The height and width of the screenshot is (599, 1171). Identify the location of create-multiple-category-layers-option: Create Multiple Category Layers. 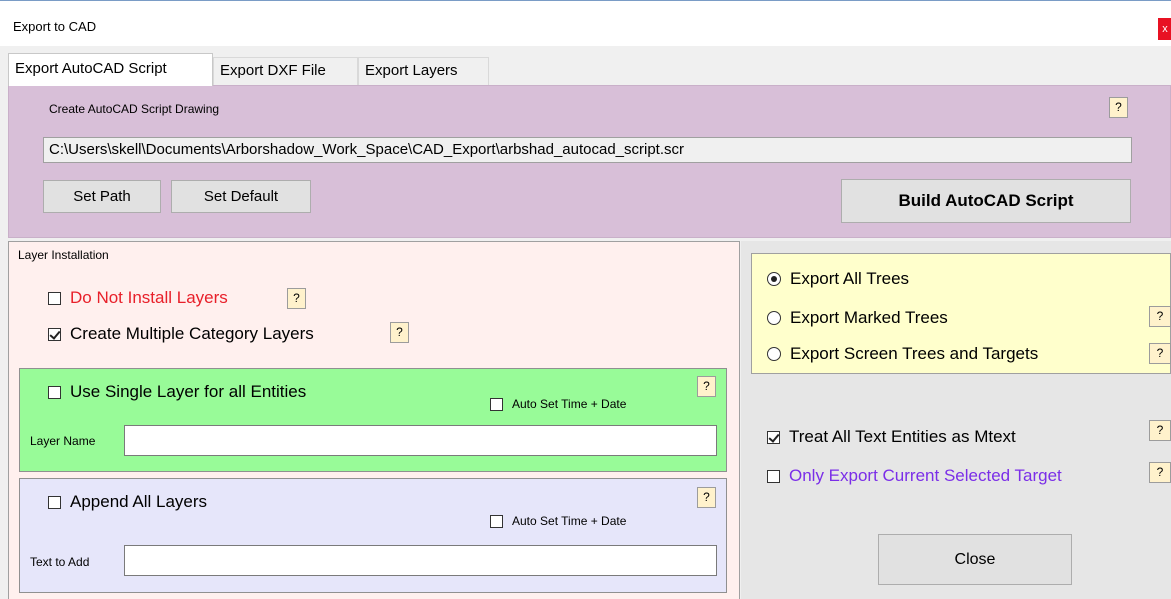
(181, 334).